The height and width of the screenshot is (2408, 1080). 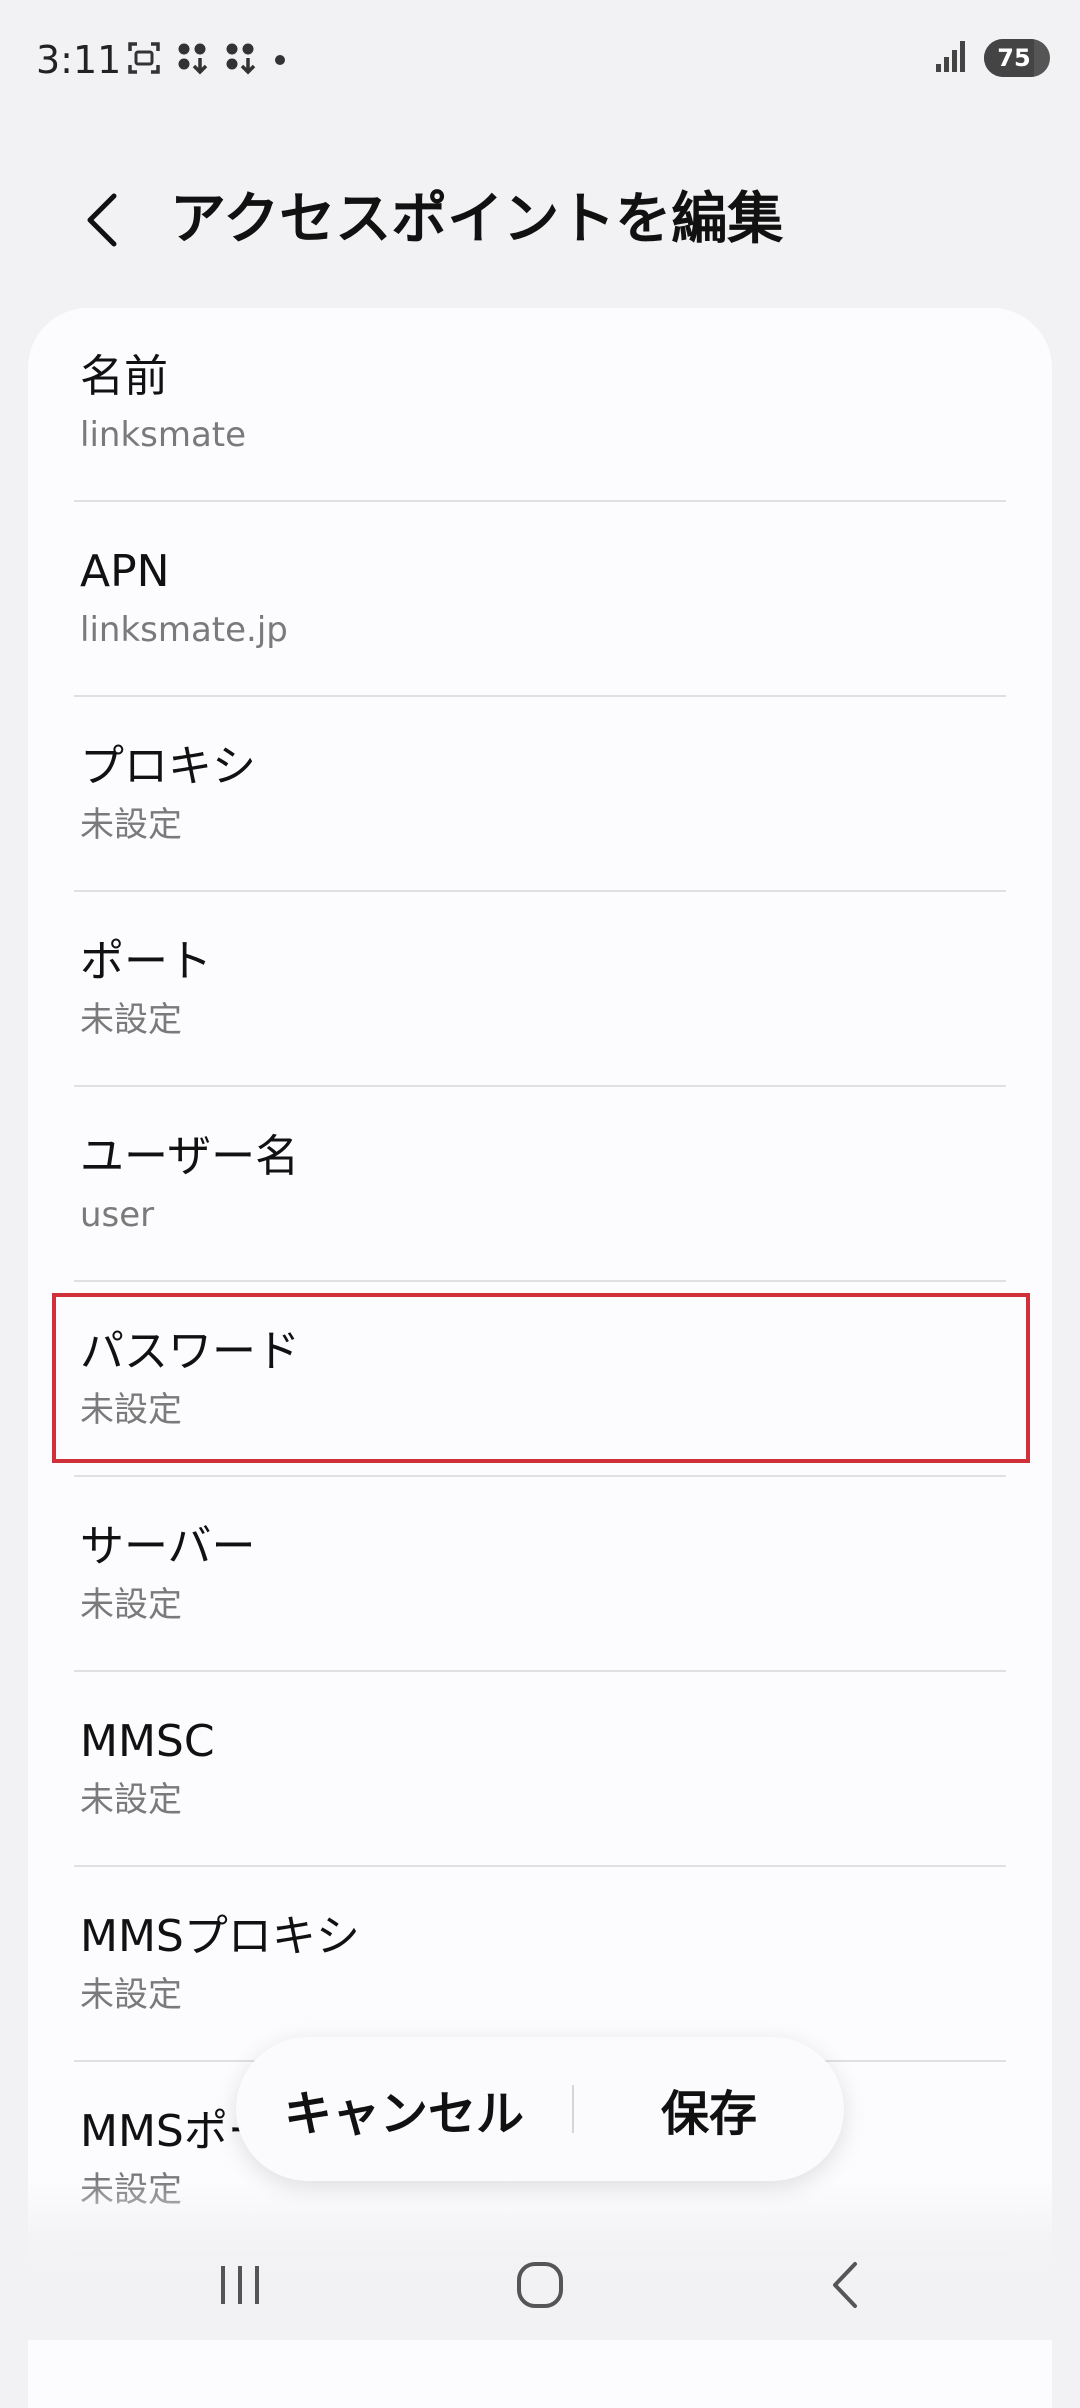 What do you see at coordinates (79, 60) in the screenshot?
I see `status-time: 3:11` at bounding box center [79, 60].